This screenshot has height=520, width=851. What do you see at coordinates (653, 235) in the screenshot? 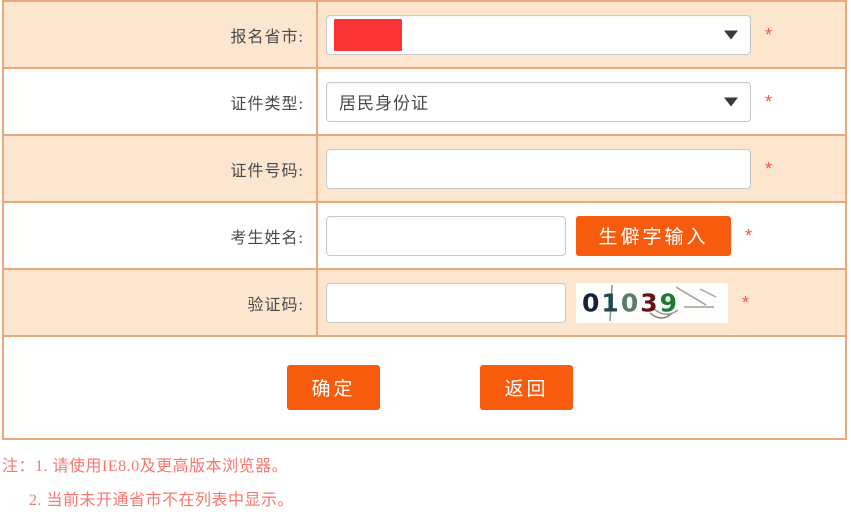
I see `rare-character-input-button: 生僻字输入` at bounding box center [653, 235].